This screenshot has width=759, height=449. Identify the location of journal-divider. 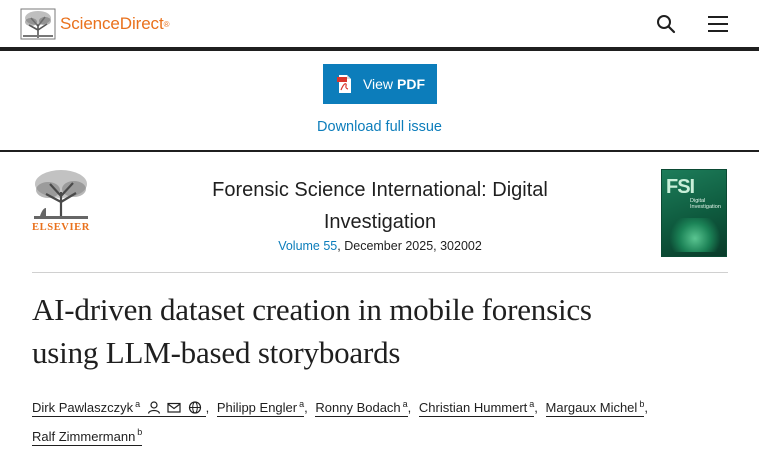
(380, 272).